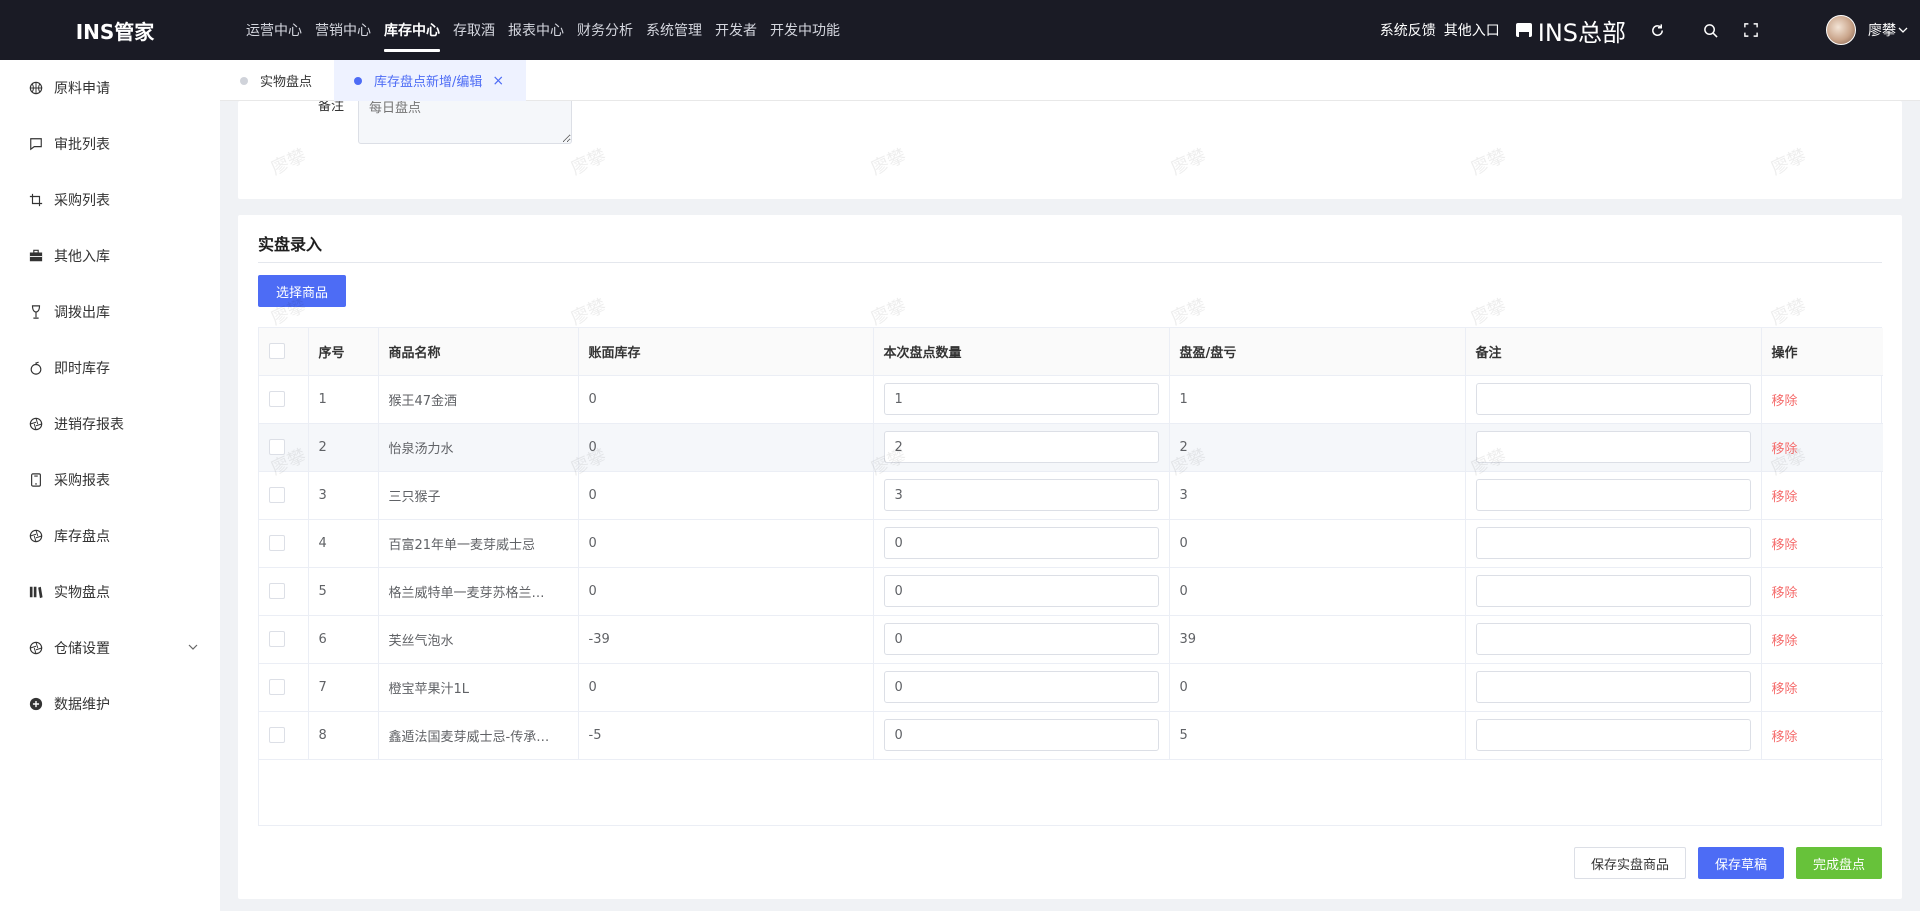 The height and width of the screenshot is (911, 1920). Describe the element at coordinates (1751, 30) in the screenshot. I see `fullscreen-icon` at that location.